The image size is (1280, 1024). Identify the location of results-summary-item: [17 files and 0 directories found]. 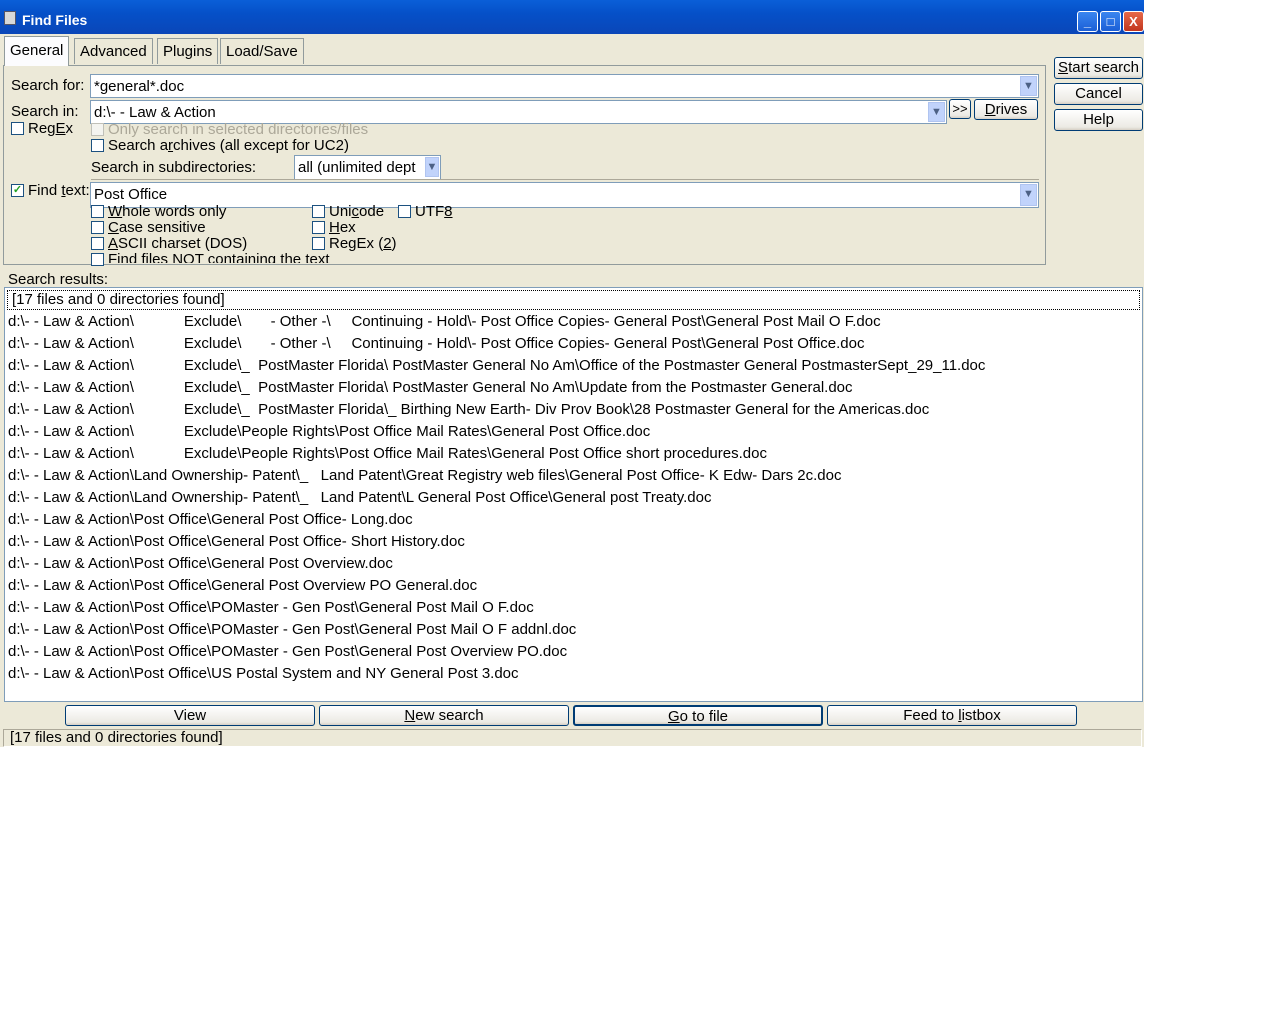
(573, 300).